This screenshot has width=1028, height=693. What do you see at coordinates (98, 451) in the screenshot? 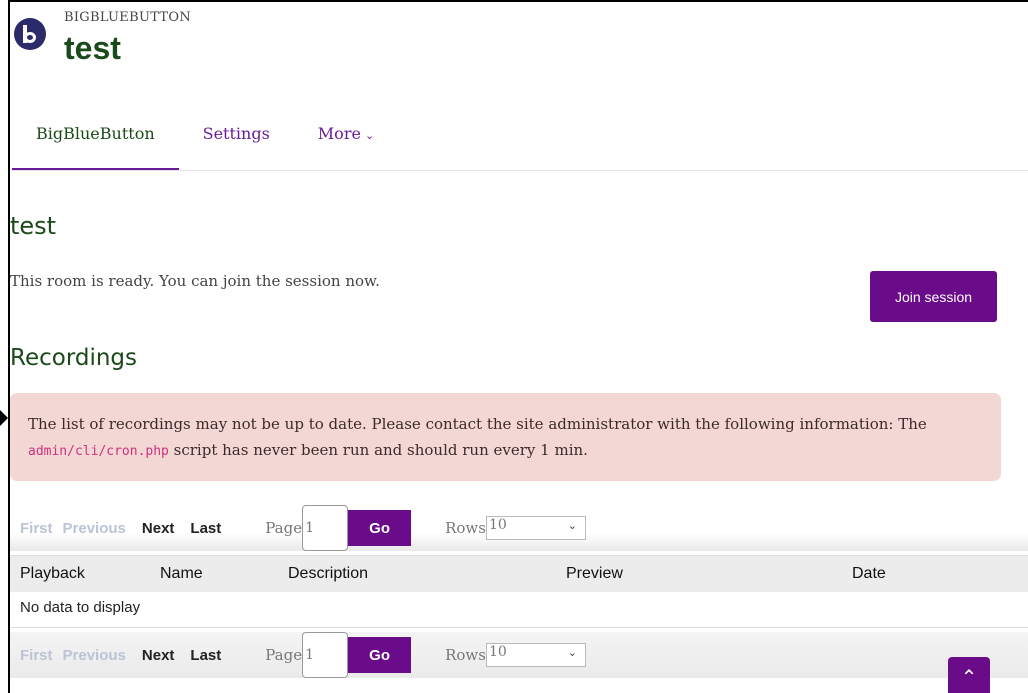
I see `alert-code: admin/cli/cron.php` at bounding box center [98, 451].